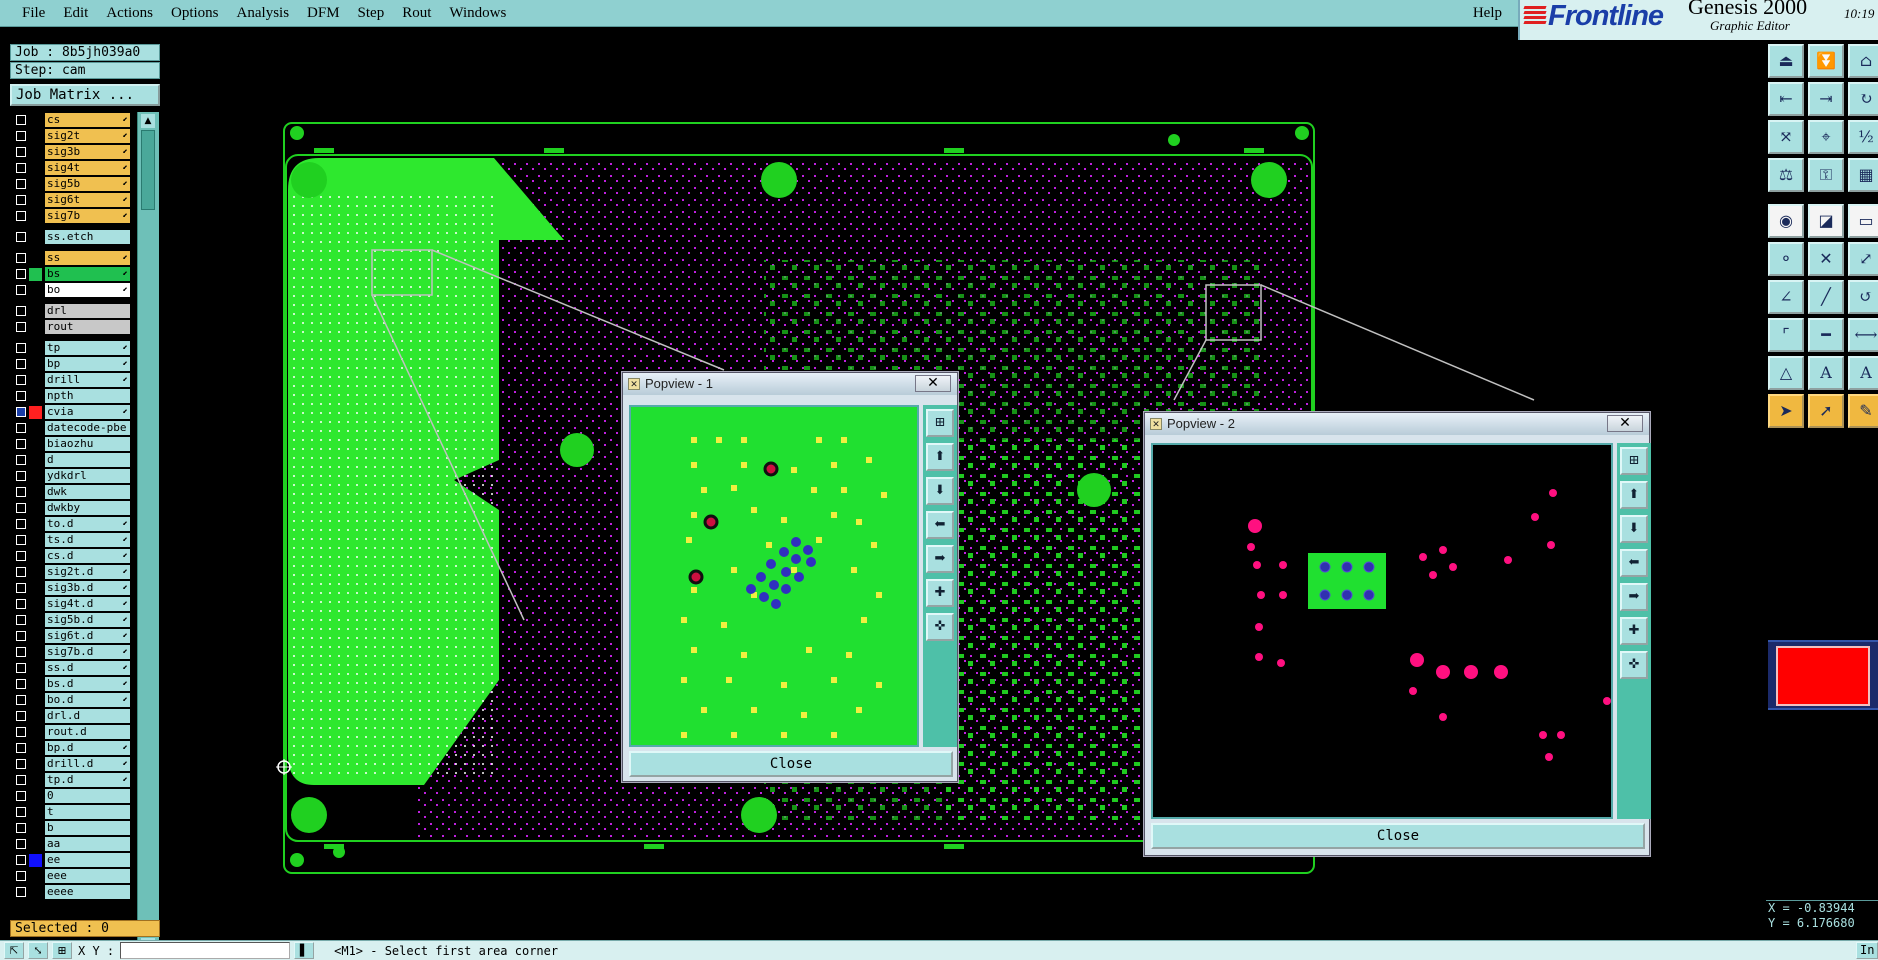 This screenshot has height=960, width=1878. What do you see at coordinates (1823, 675) in the screenshot?
I see `overview-panel` at bounding box center [1823, 675].